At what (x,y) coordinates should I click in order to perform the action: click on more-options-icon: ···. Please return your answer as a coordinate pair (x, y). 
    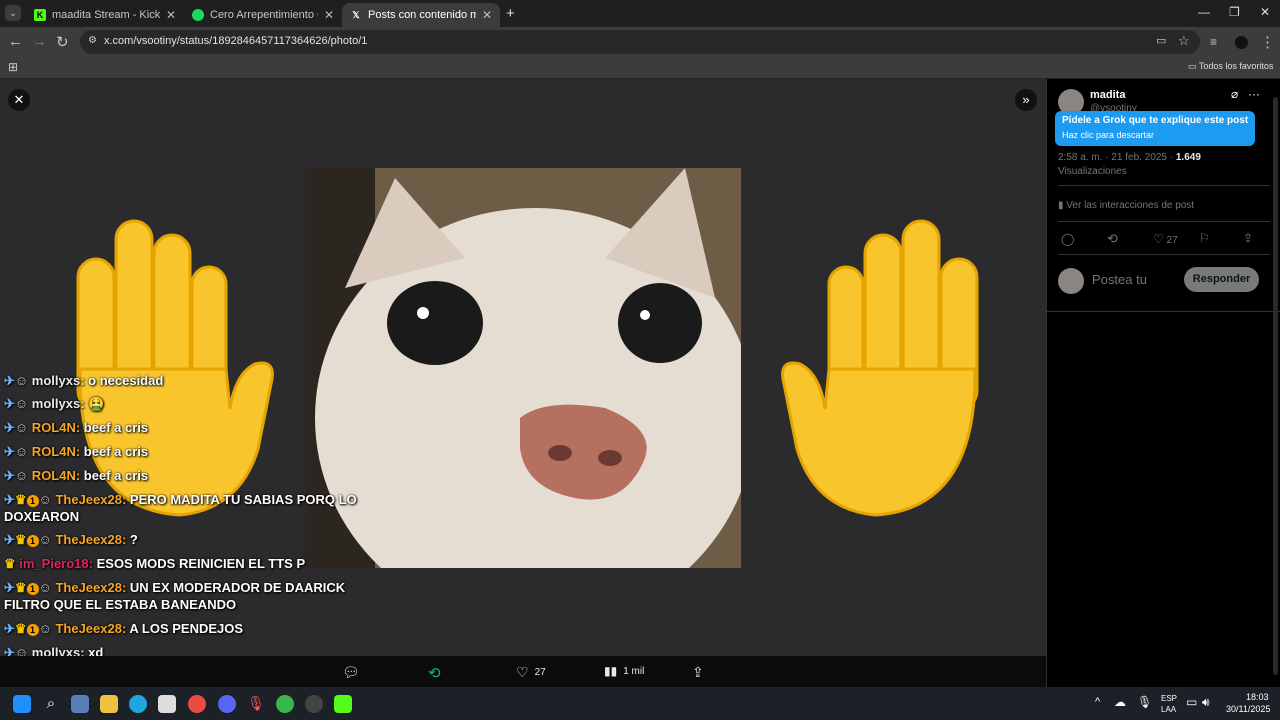
    Looking at the image, I should click on (1254, 94).